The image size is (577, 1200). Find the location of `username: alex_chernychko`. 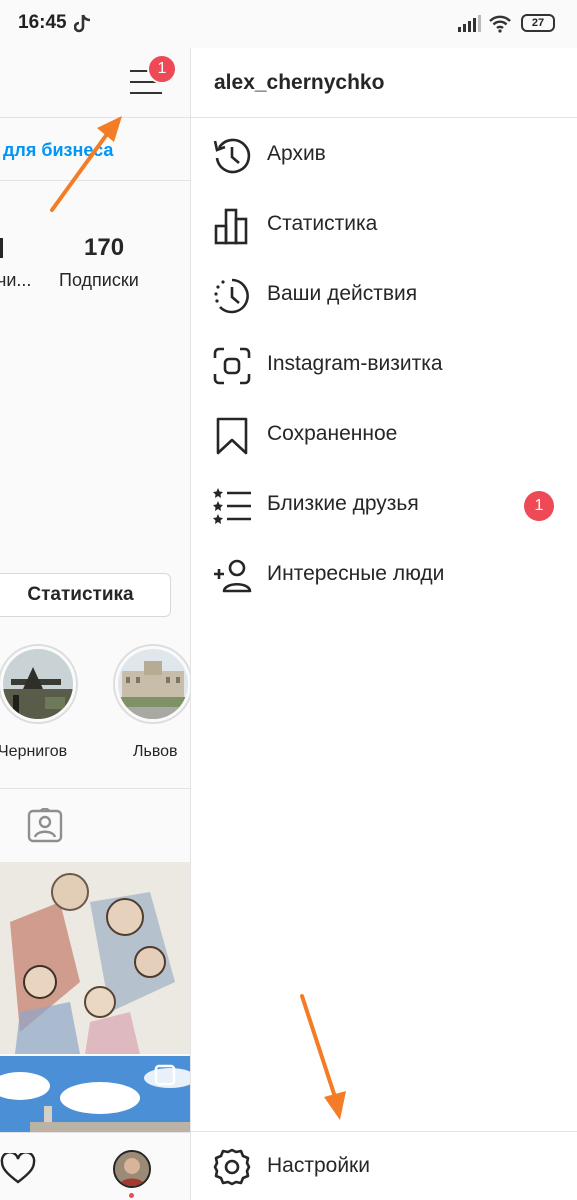

username: alex_chernychko is located at coordinates (299, 82).